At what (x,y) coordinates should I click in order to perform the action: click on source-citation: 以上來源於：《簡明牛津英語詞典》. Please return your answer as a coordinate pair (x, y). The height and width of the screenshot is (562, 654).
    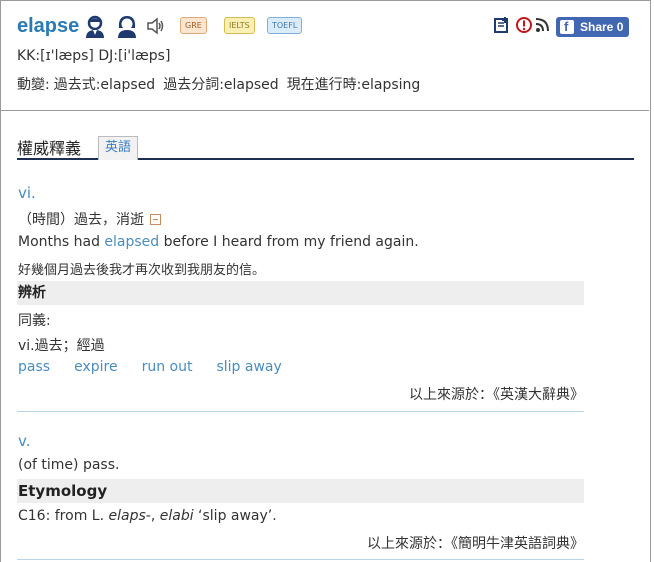
    Looking at the image, I should click on (475, 544).